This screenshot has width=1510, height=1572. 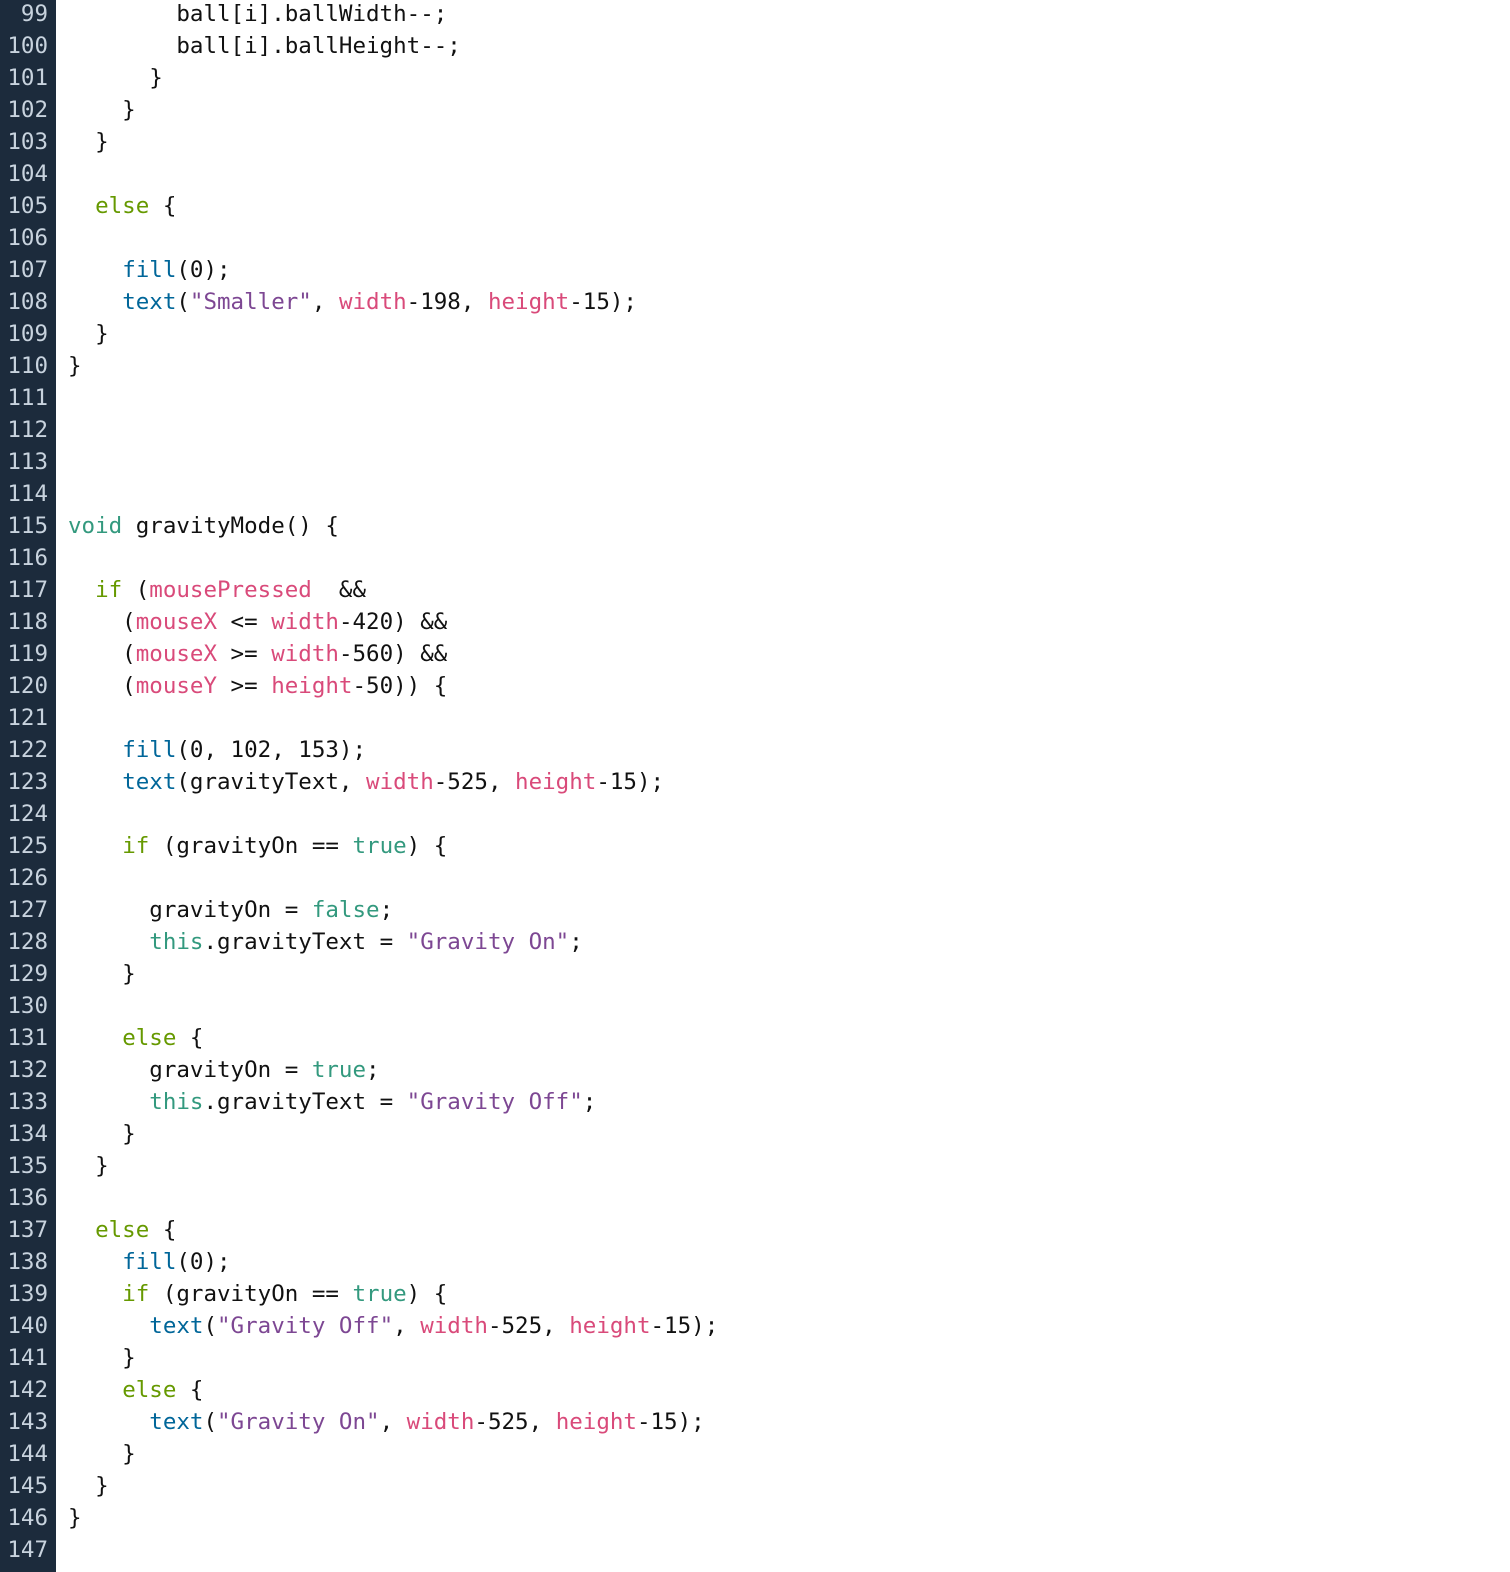 I want to click on code-token-control: if, so click(x=136, y=846).